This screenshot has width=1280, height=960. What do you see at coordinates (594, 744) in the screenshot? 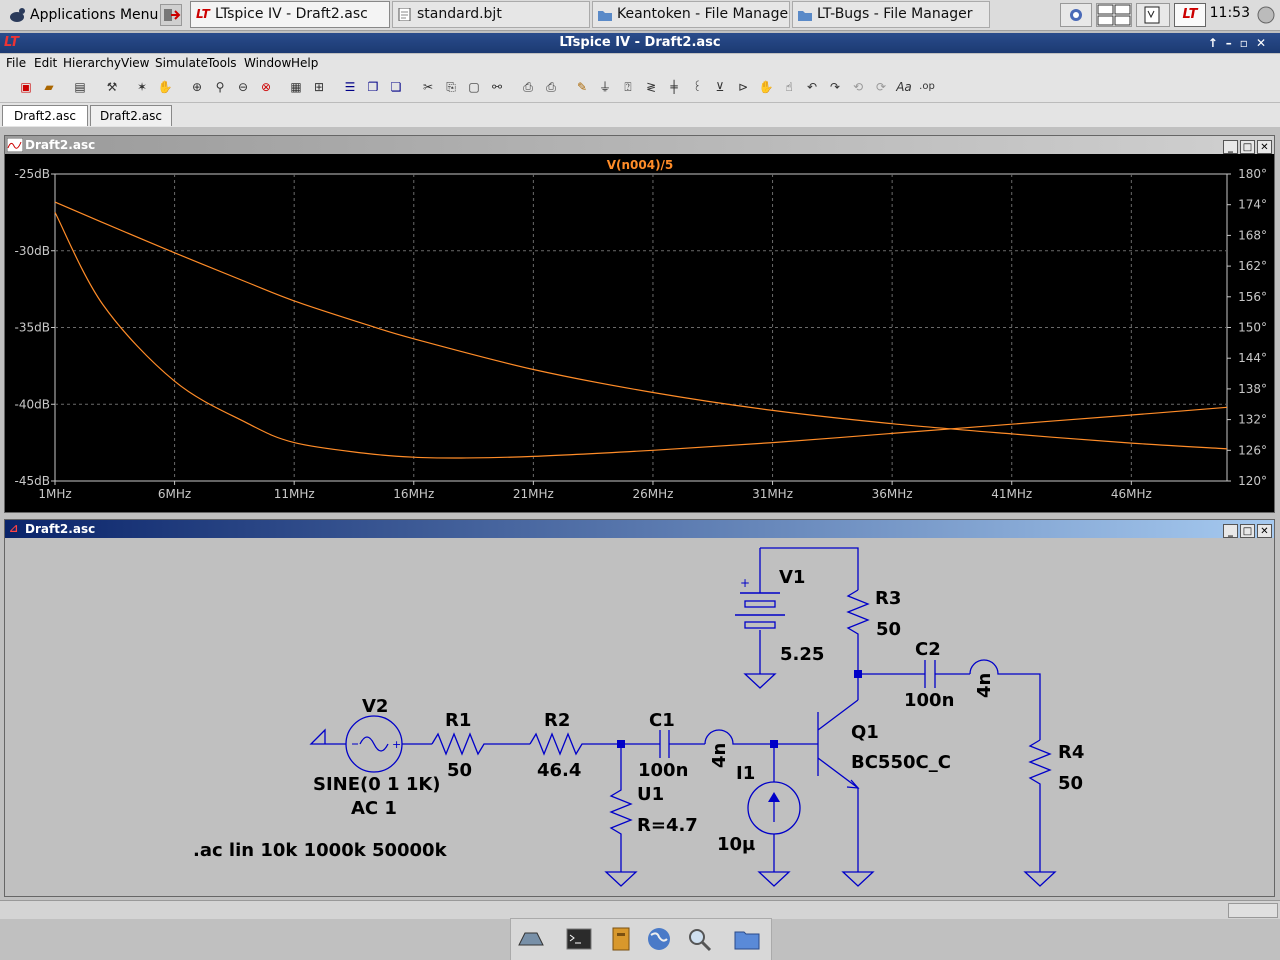
I see `r2-resistor` at bounding box center [594, 744].